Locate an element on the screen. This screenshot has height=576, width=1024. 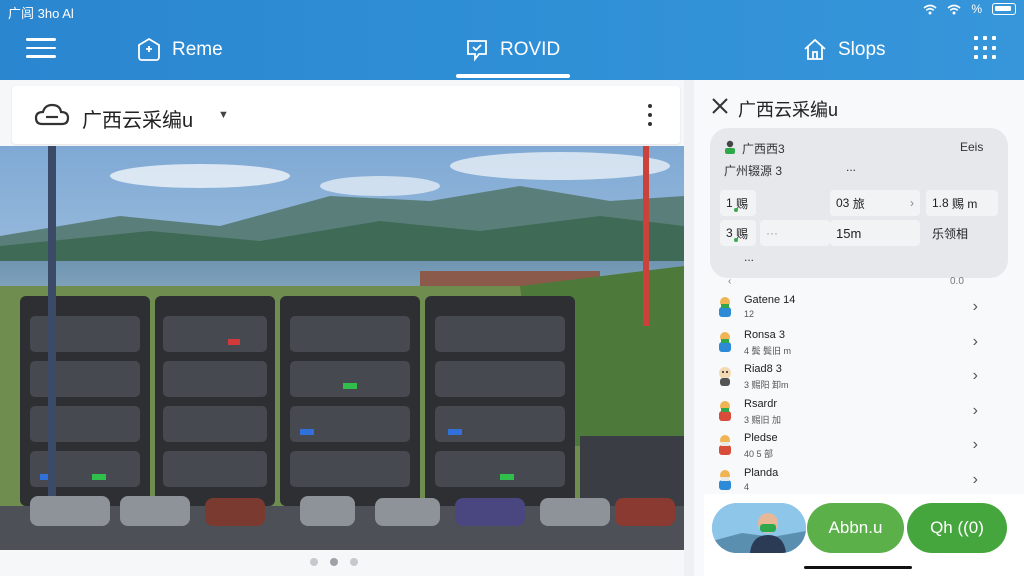
cloud-icon is located at coordinates (52, 114).